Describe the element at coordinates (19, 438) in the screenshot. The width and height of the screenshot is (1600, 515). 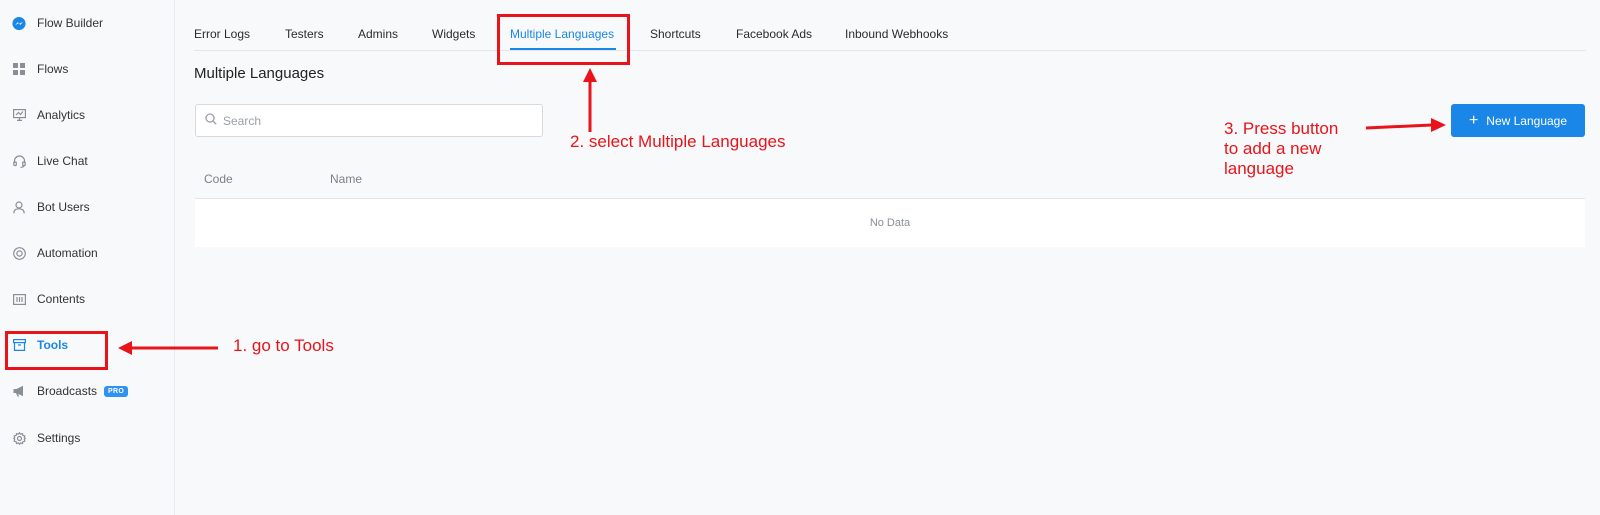
I see `gear-icon` at that location.